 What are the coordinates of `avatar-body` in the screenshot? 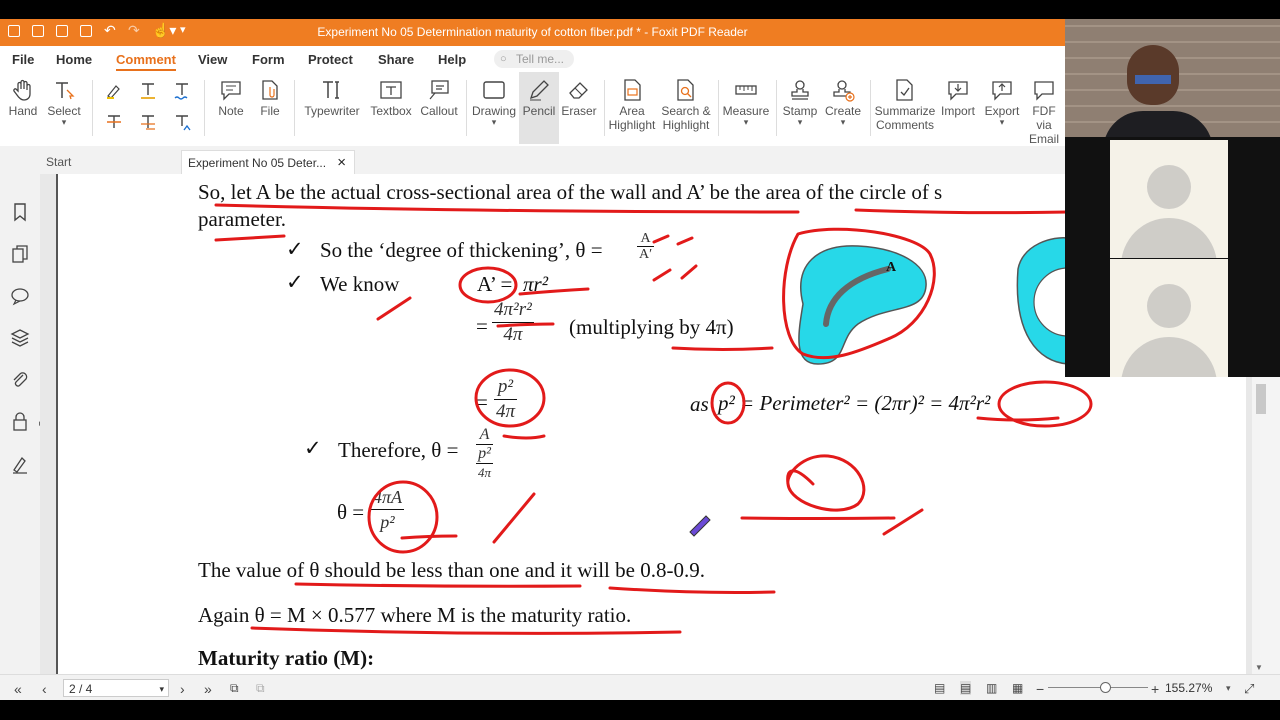 It's located at (1169, 357).